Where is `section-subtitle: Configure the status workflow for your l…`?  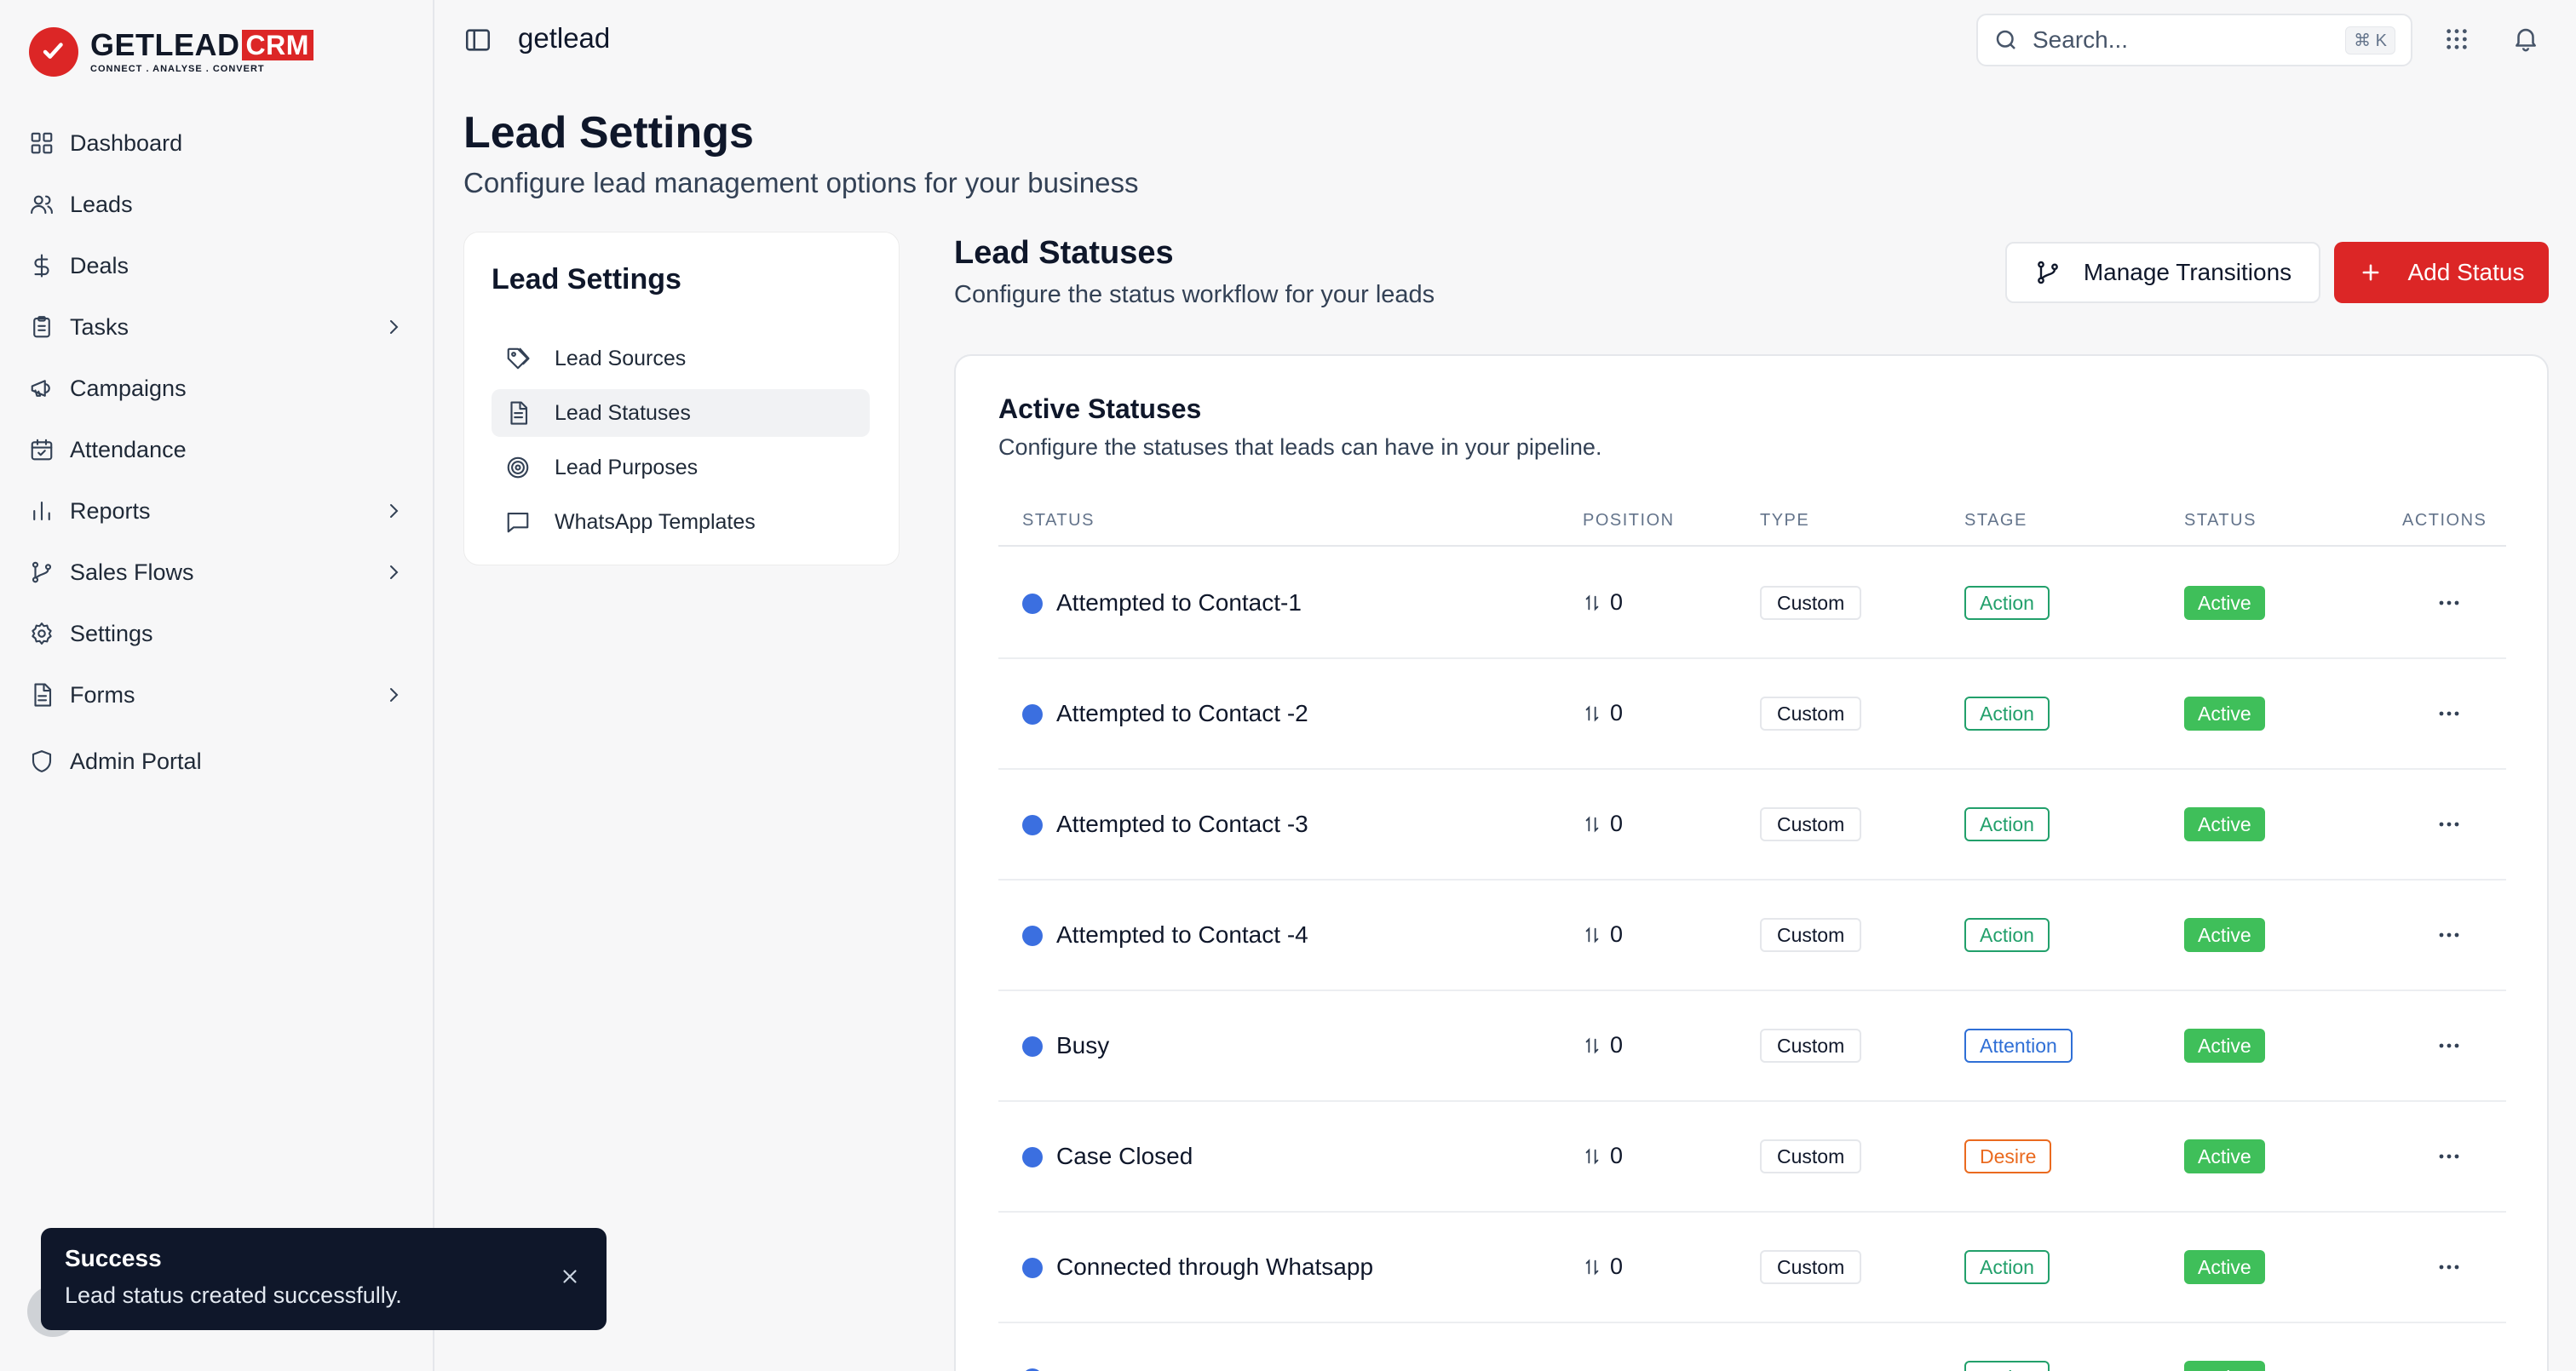 section-subtitle: Configure the status workflow for your l… is located at coordinates (1195, 294).